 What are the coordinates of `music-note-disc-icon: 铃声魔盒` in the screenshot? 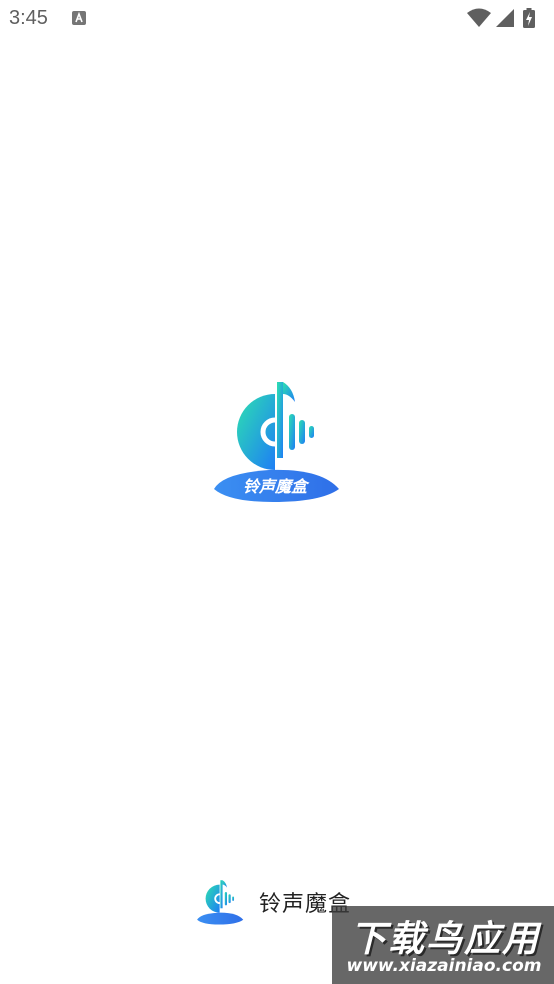 It's located at (276, 442).